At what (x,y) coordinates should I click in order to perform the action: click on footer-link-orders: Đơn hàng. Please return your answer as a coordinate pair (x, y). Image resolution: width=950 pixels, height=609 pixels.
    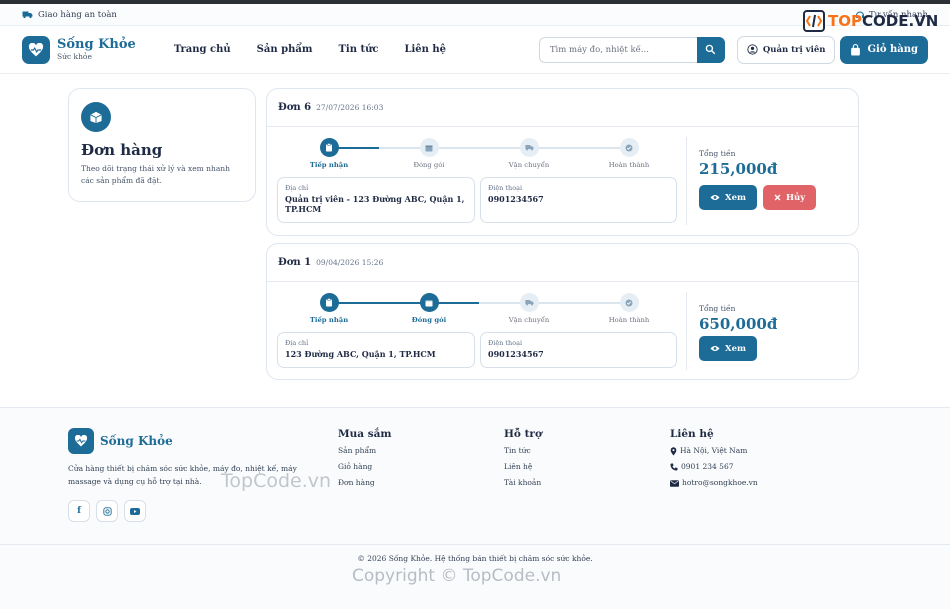
    Looking at the image, I should click on (365, 483).